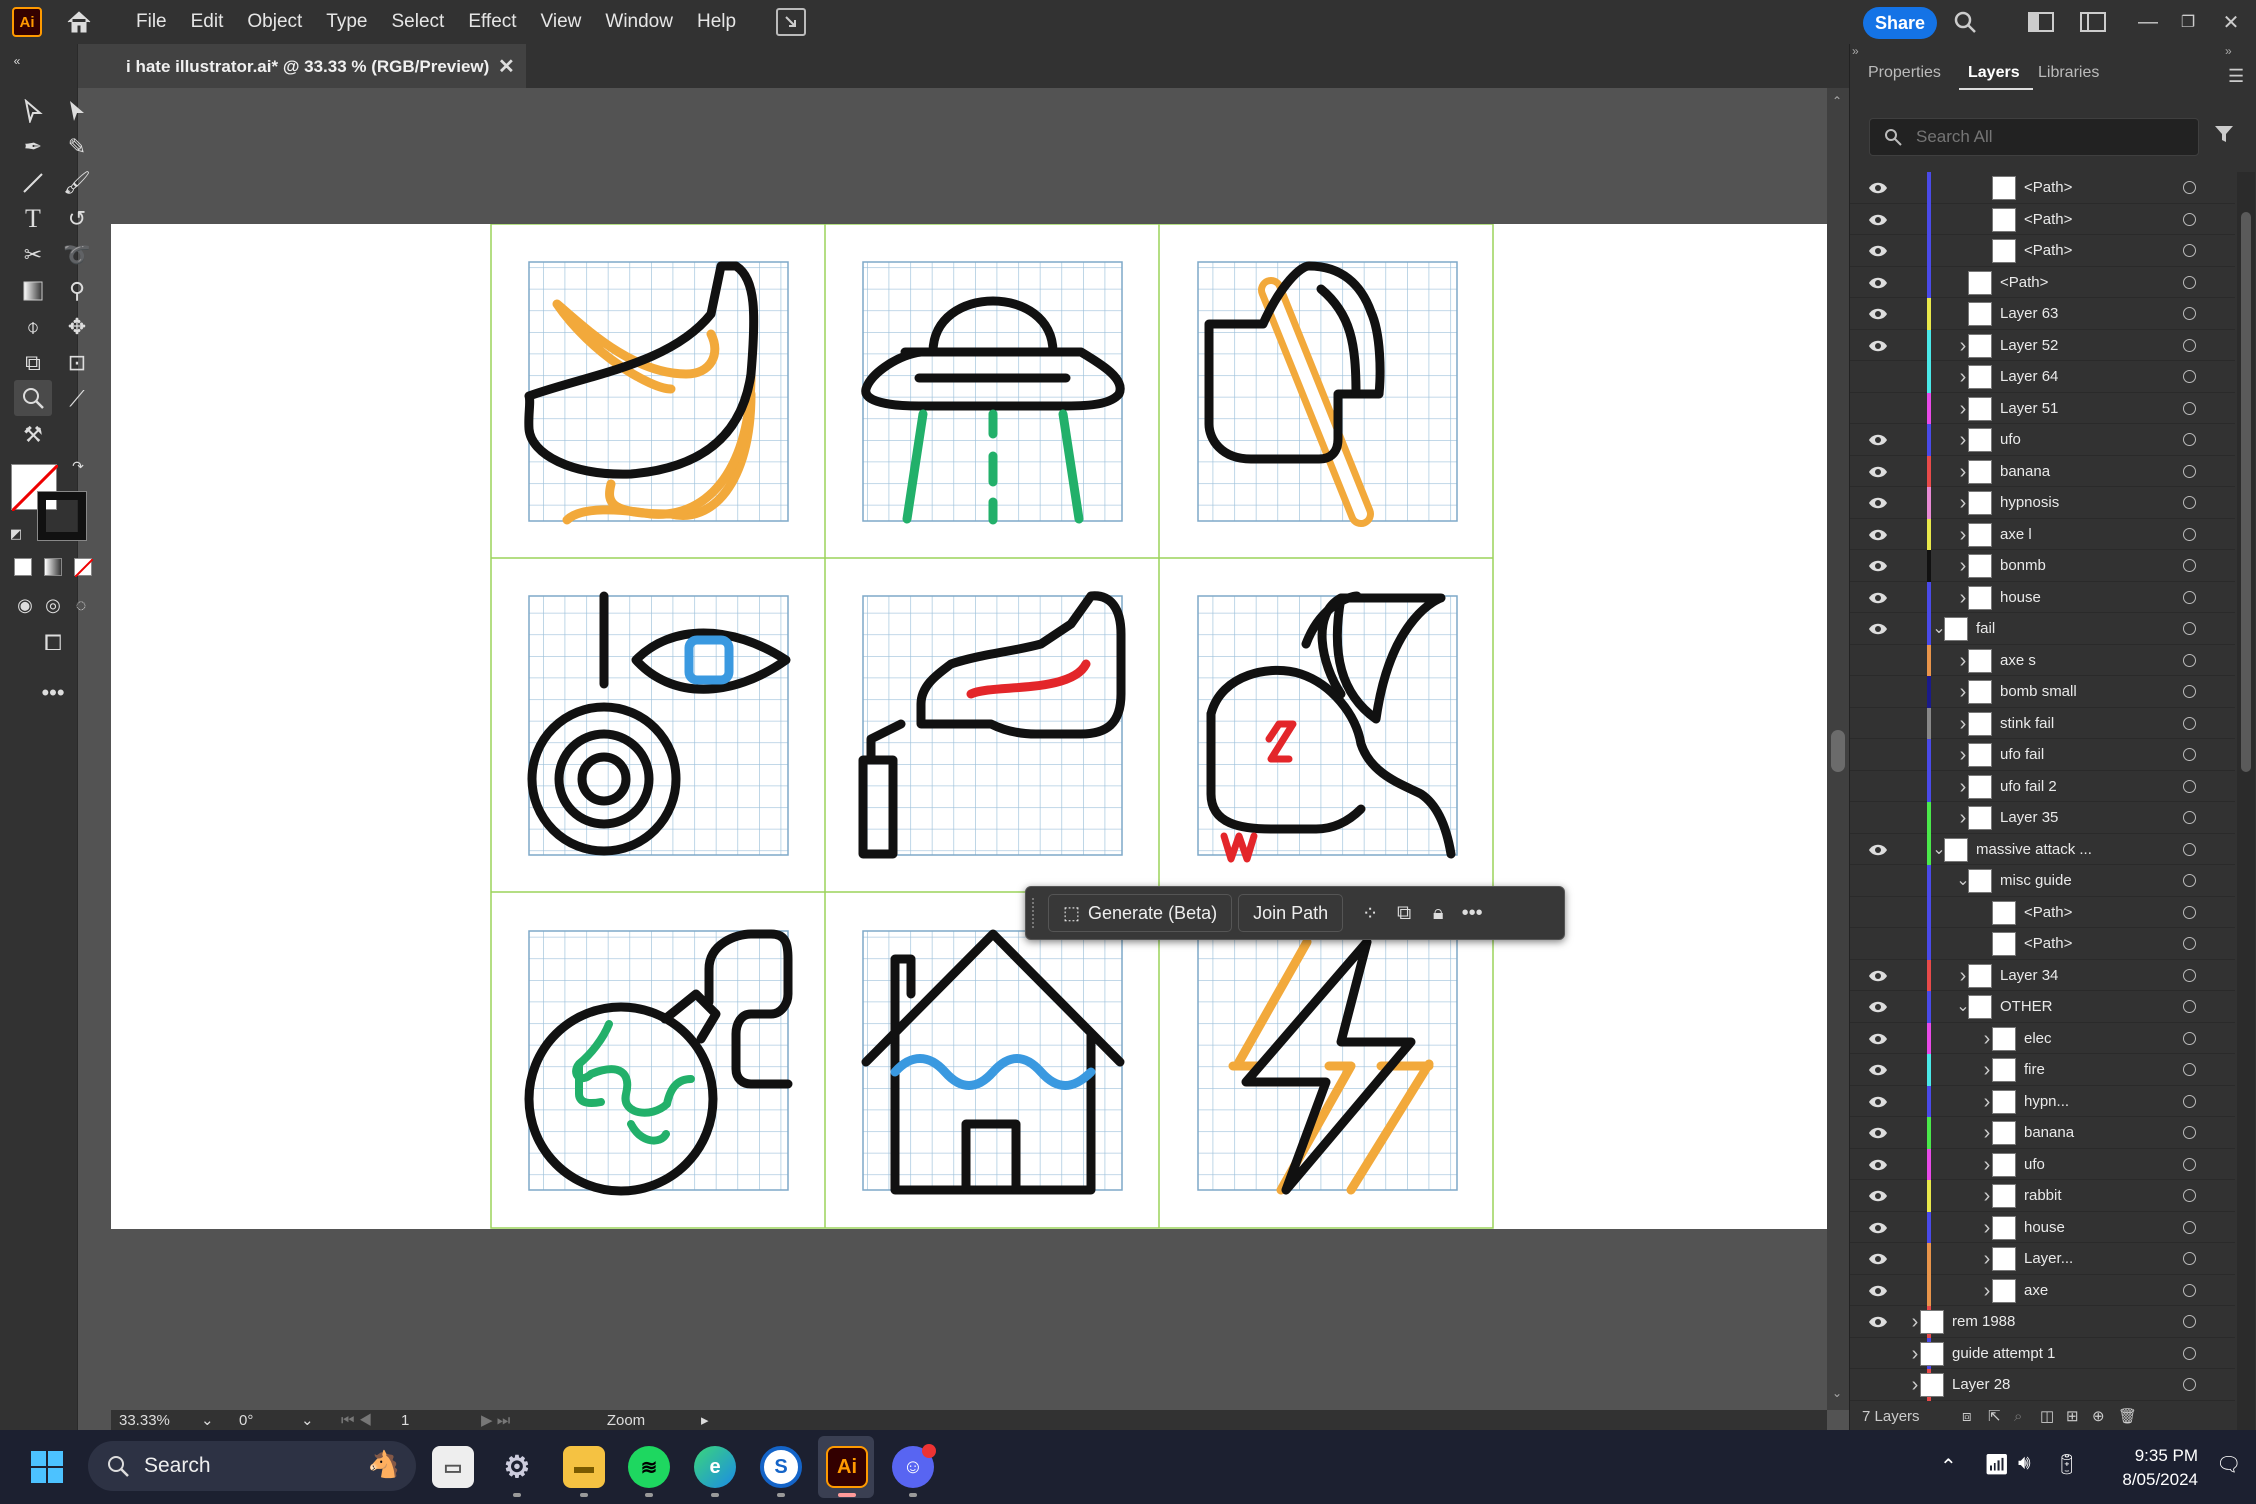 This screenshot has width=2256, height=1504. What do you see at coordinates (207, 22) in the screenshot?
I see `menu-edit: Edit` at bounding box center [207, 22].